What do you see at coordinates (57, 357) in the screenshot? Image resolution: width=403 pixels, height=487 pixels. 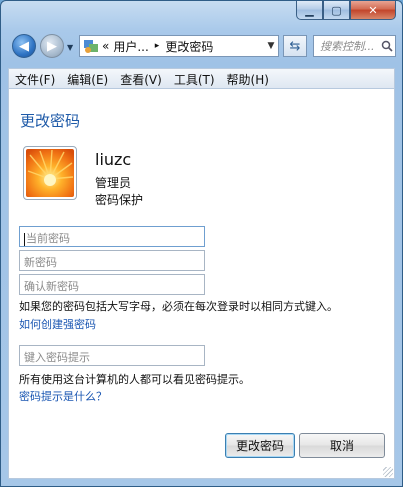 I see `password-hint-placeholder: 键入密码提示` at bounding box center [57, 357].